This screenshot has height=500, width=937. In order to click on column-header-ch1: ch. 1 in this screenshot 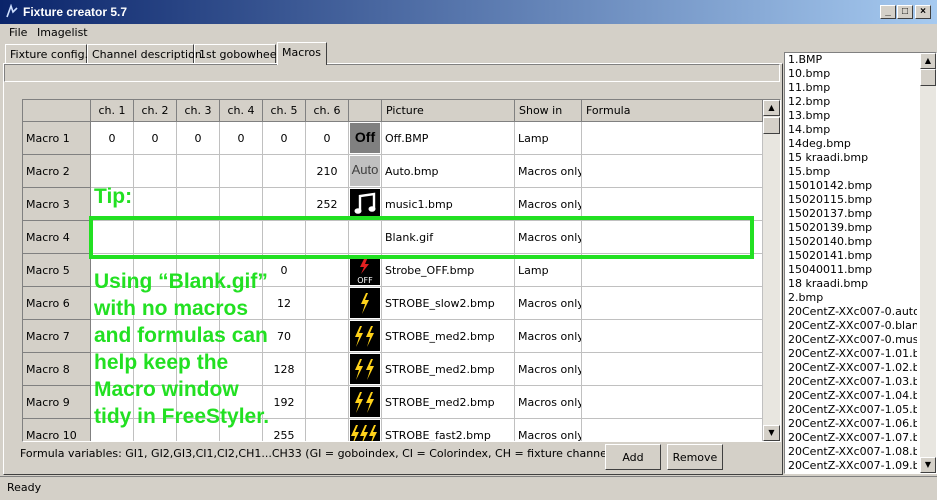, I will do `click(112, 111)`.